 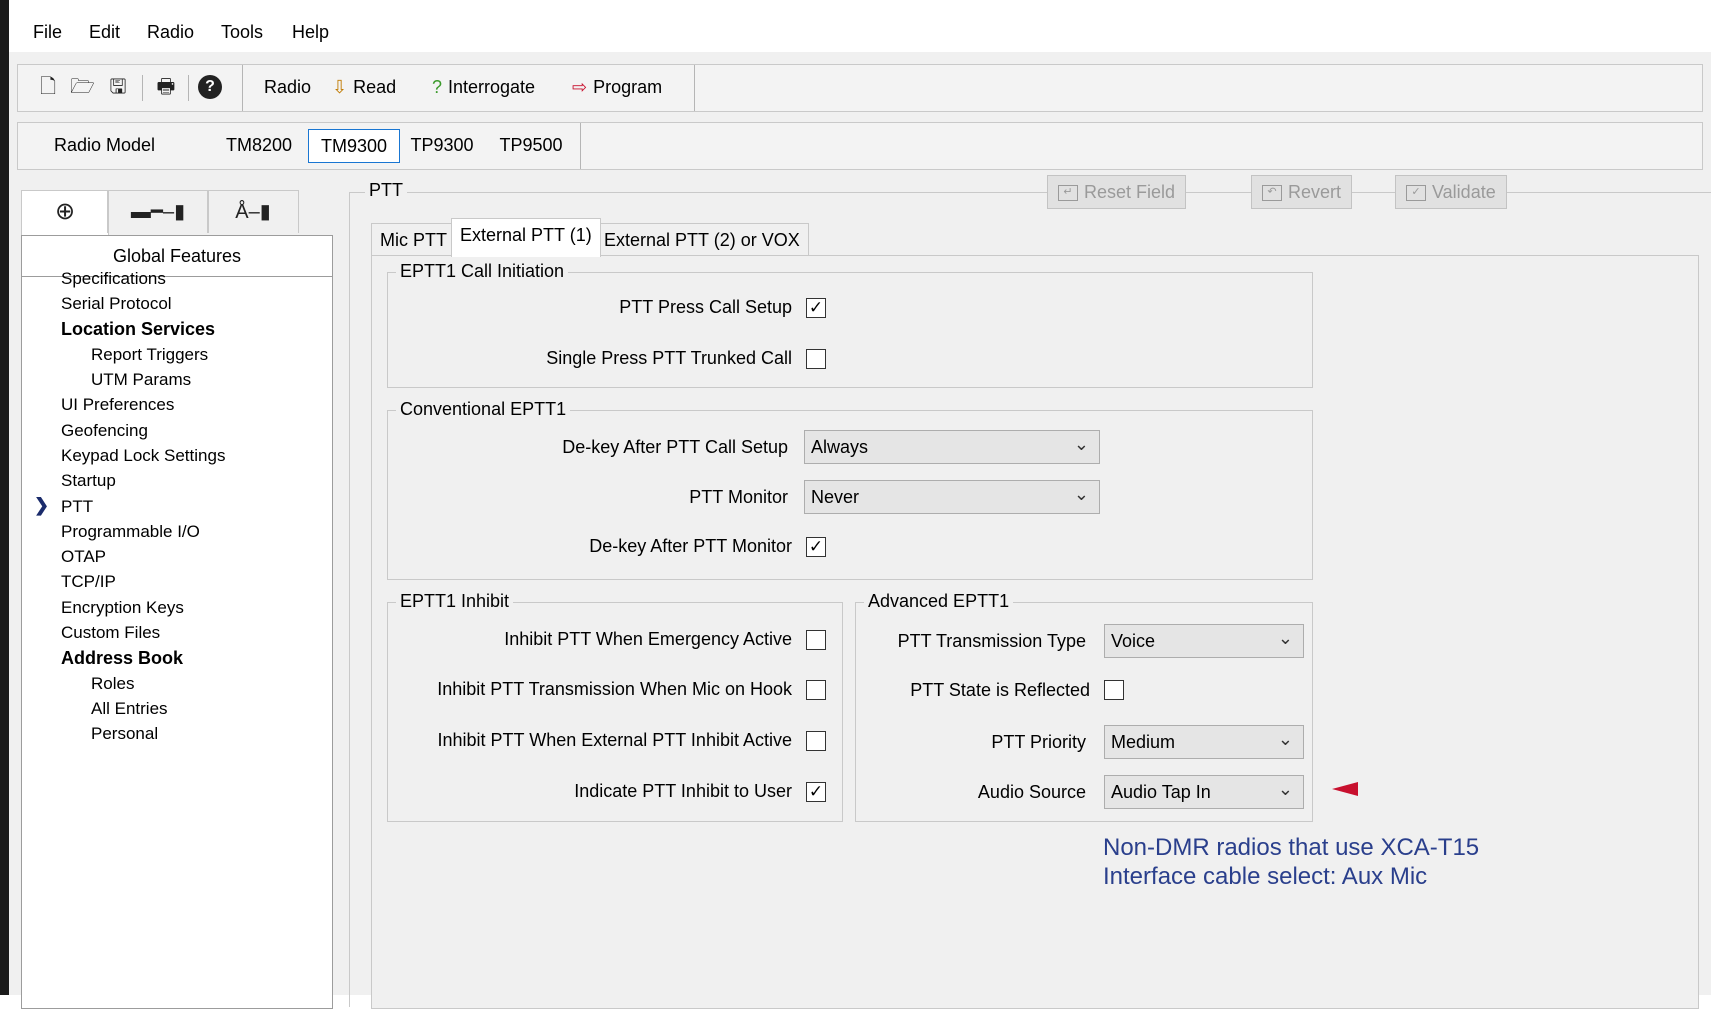 I want to click on nav-item-report-triggers: Report Triggers, so click(x=149, y=355).